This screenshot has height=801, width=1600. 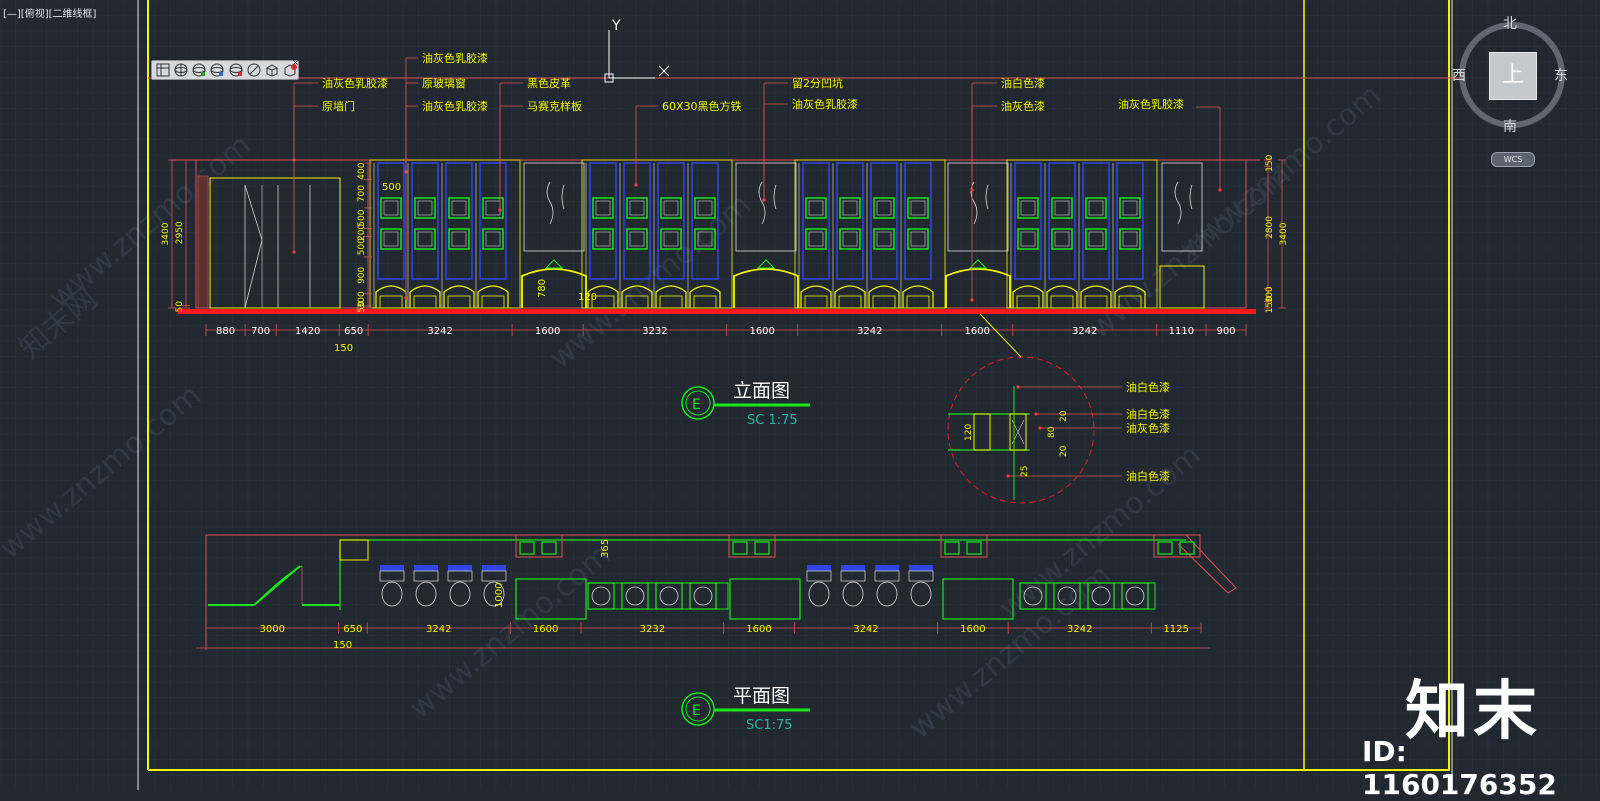 I want to click on plan-inner-dim: 1000, so click(x=499, y=595).